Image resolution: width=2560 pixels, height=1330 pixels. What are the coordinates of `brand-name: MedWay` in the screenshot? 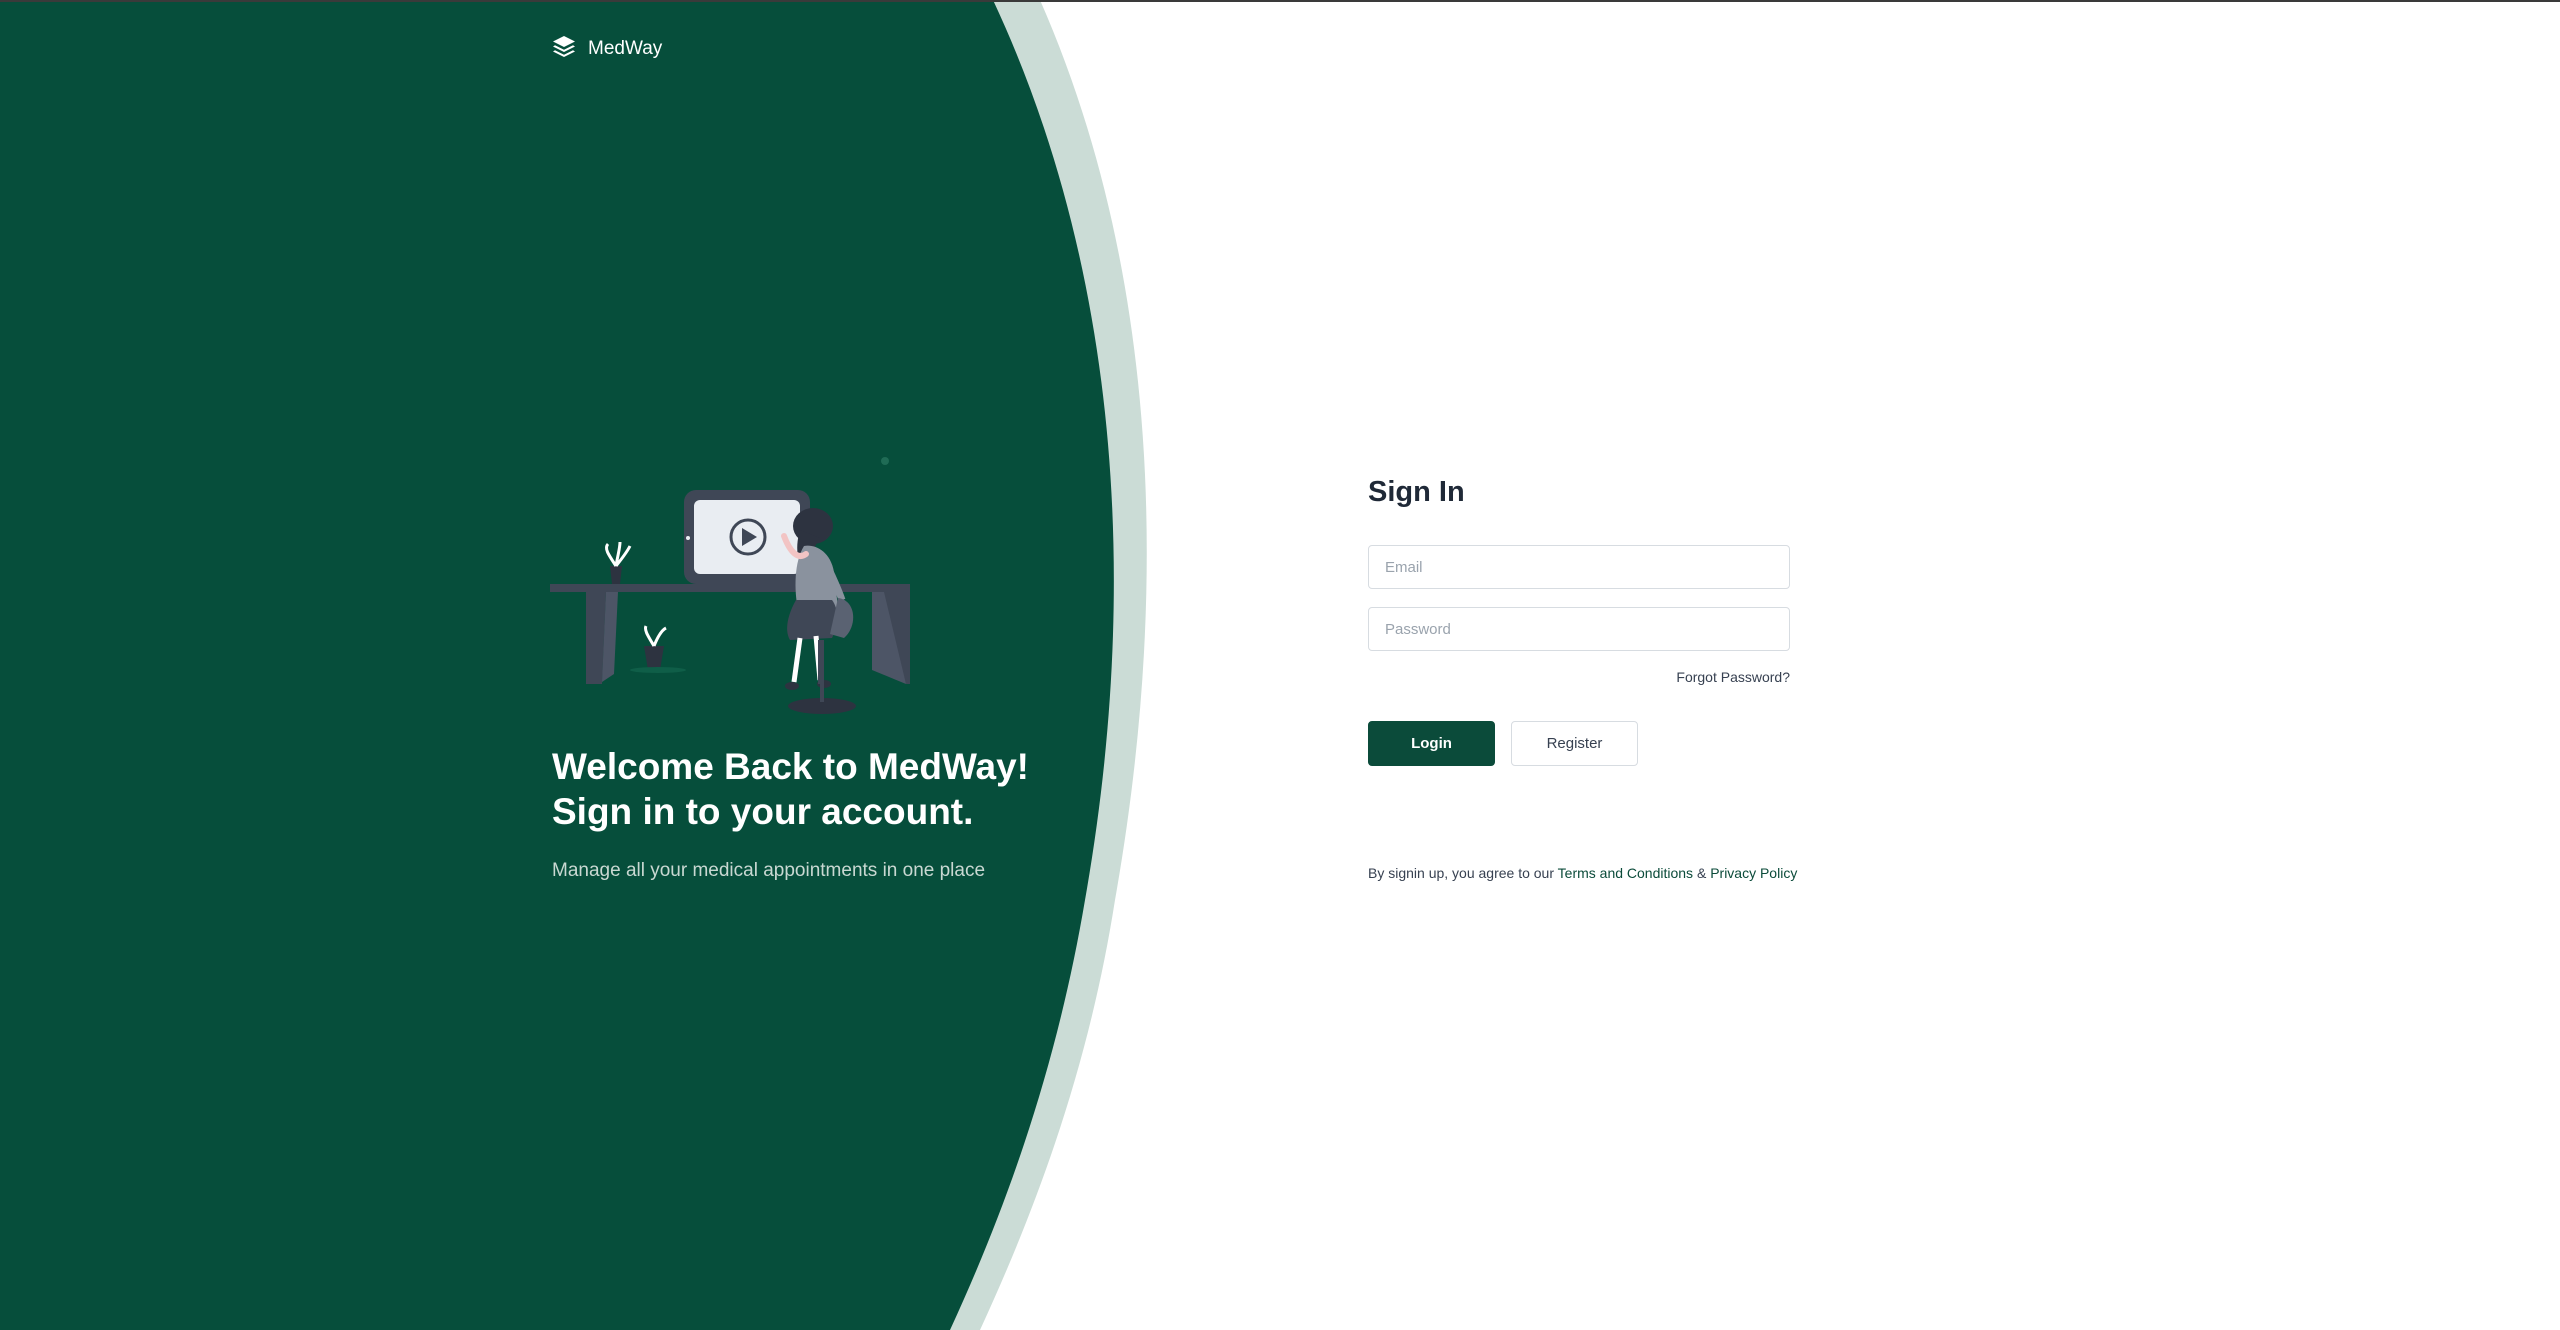 It's located at (625, 48).